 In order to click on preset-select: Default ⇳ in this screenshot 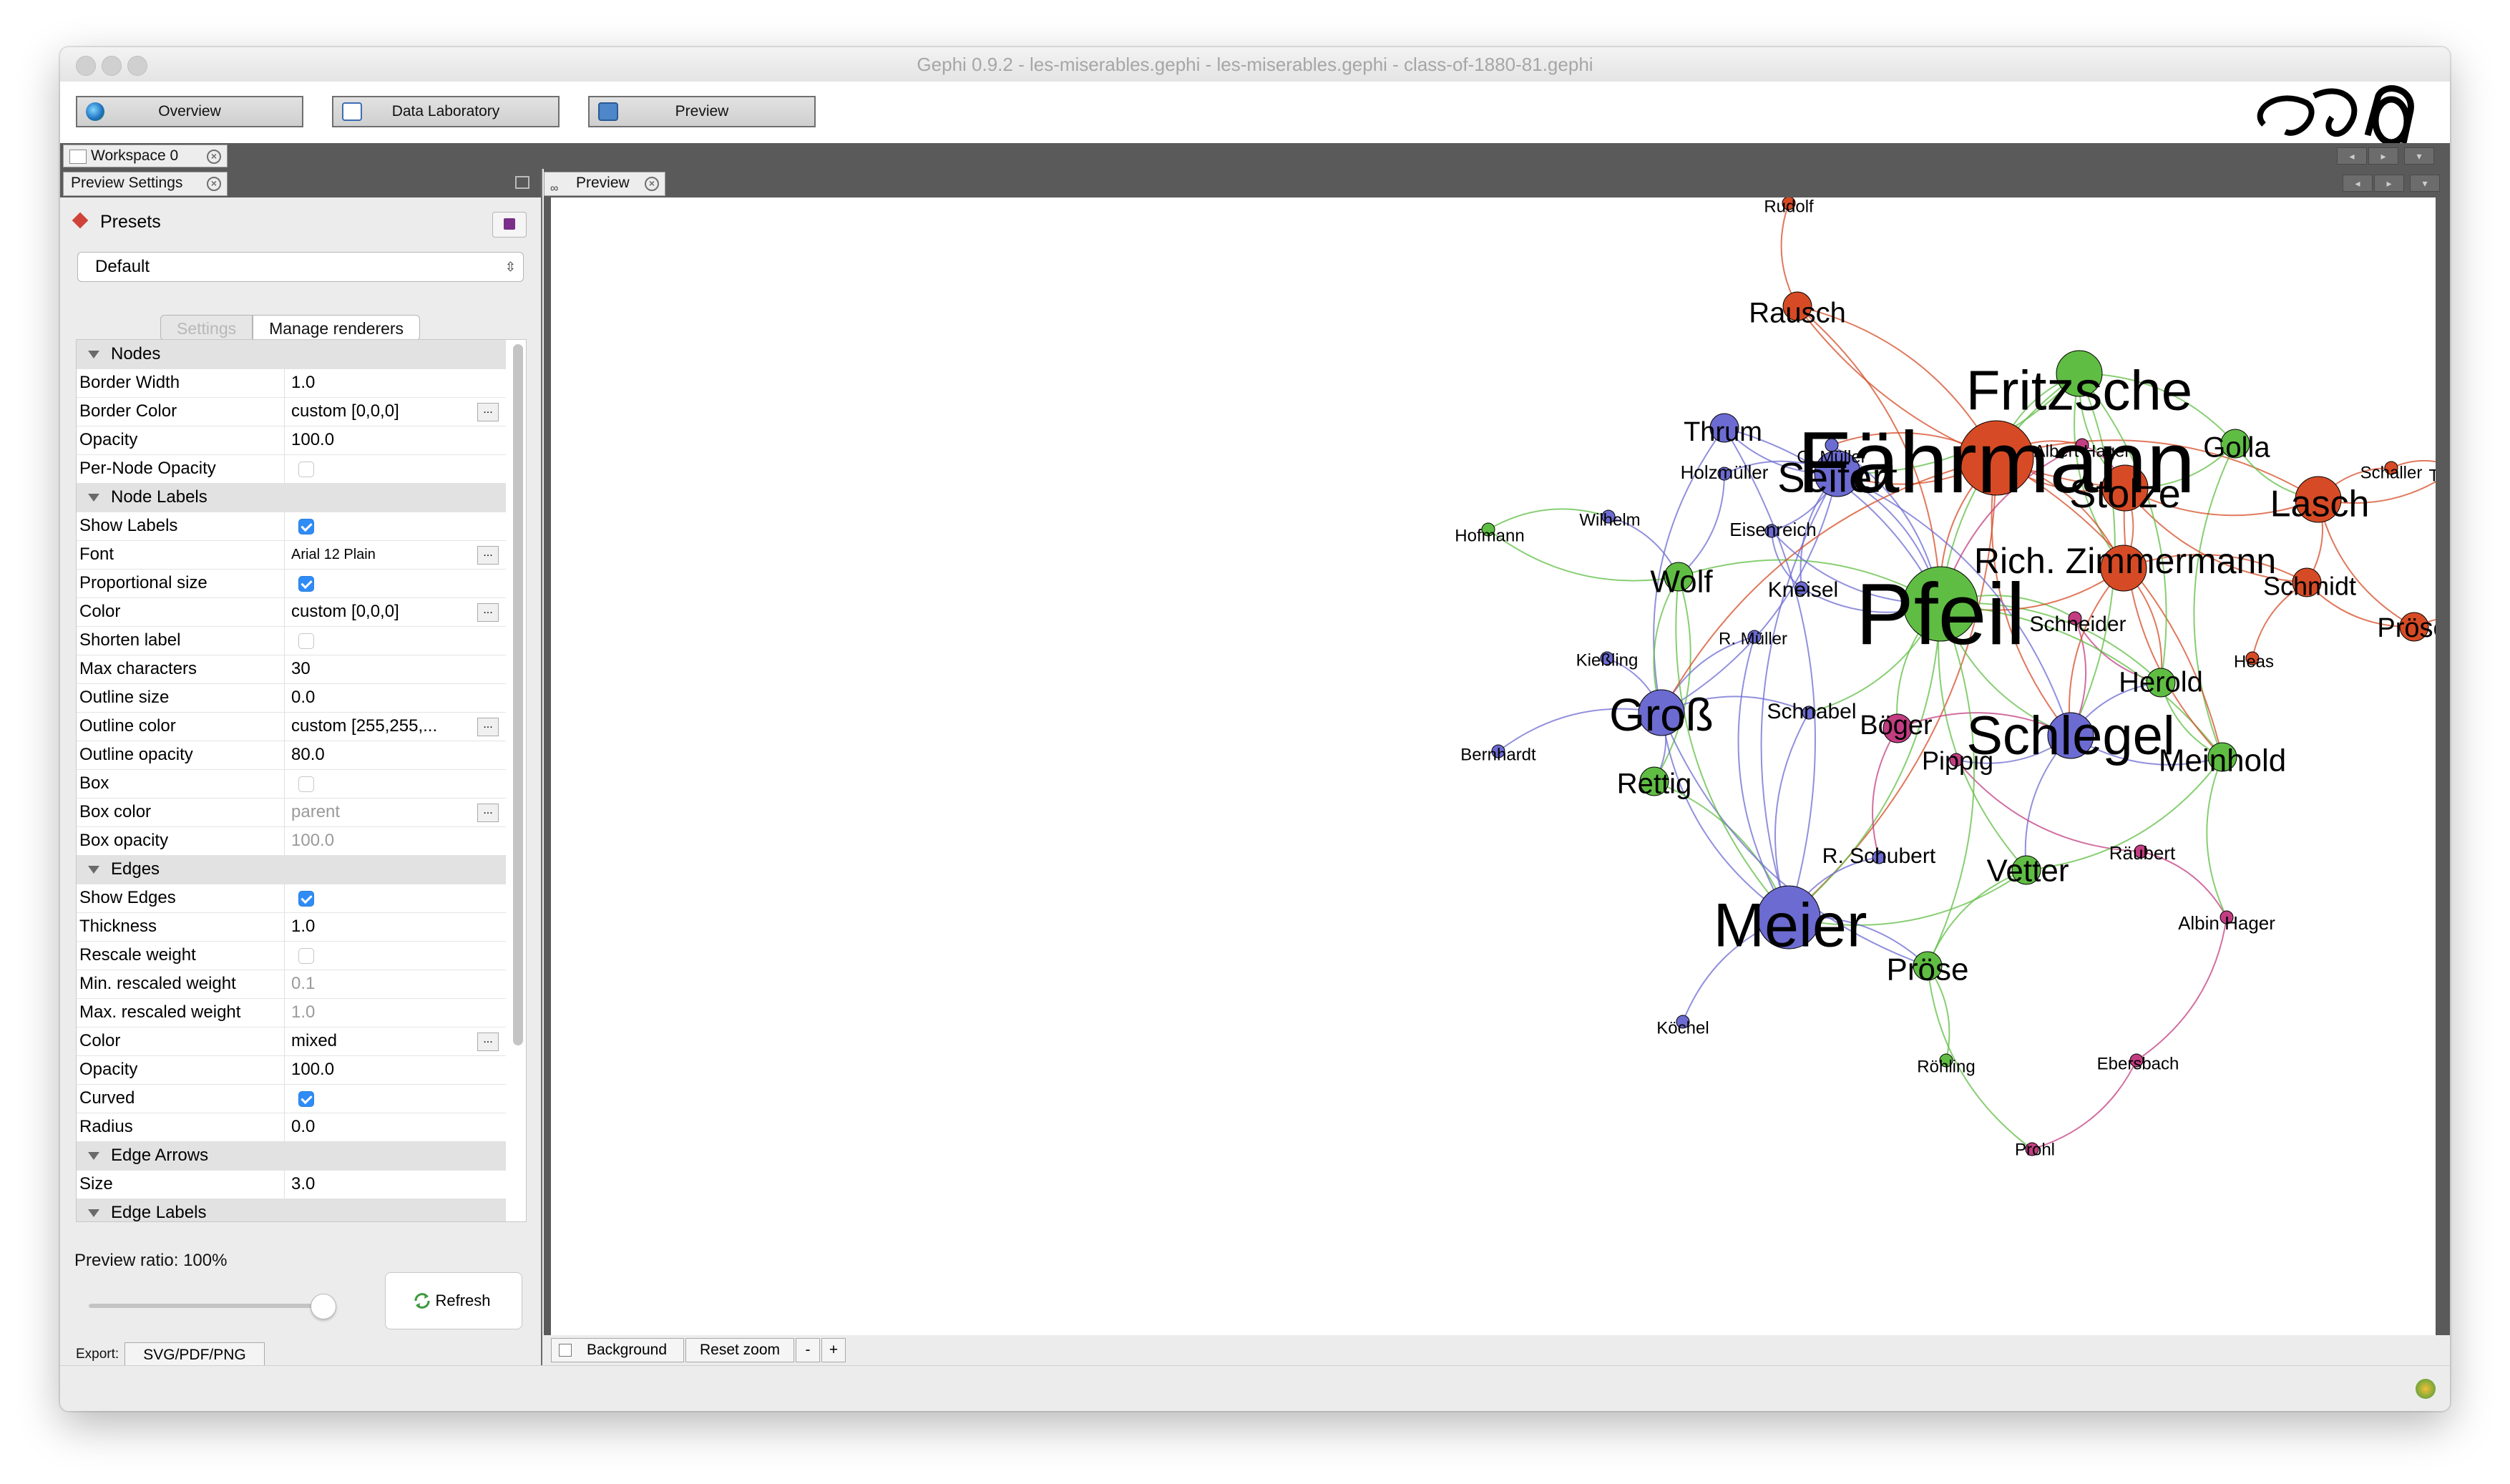, I will do `click(300, 267)`.